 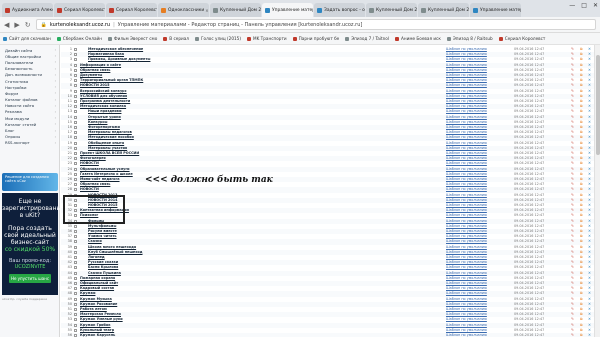 What do you see at coordinates (595, 5) in the screenshot?
I see `close-window-button: ✕` at bounding box center [595, 5].